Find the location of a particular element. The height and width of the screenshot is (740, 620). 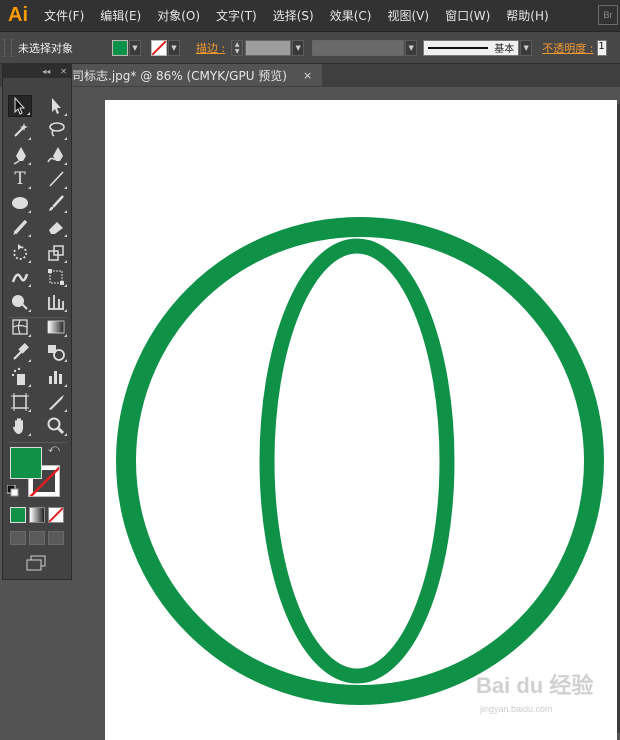

scale-tool-icon is located at coordinates (56, 253).